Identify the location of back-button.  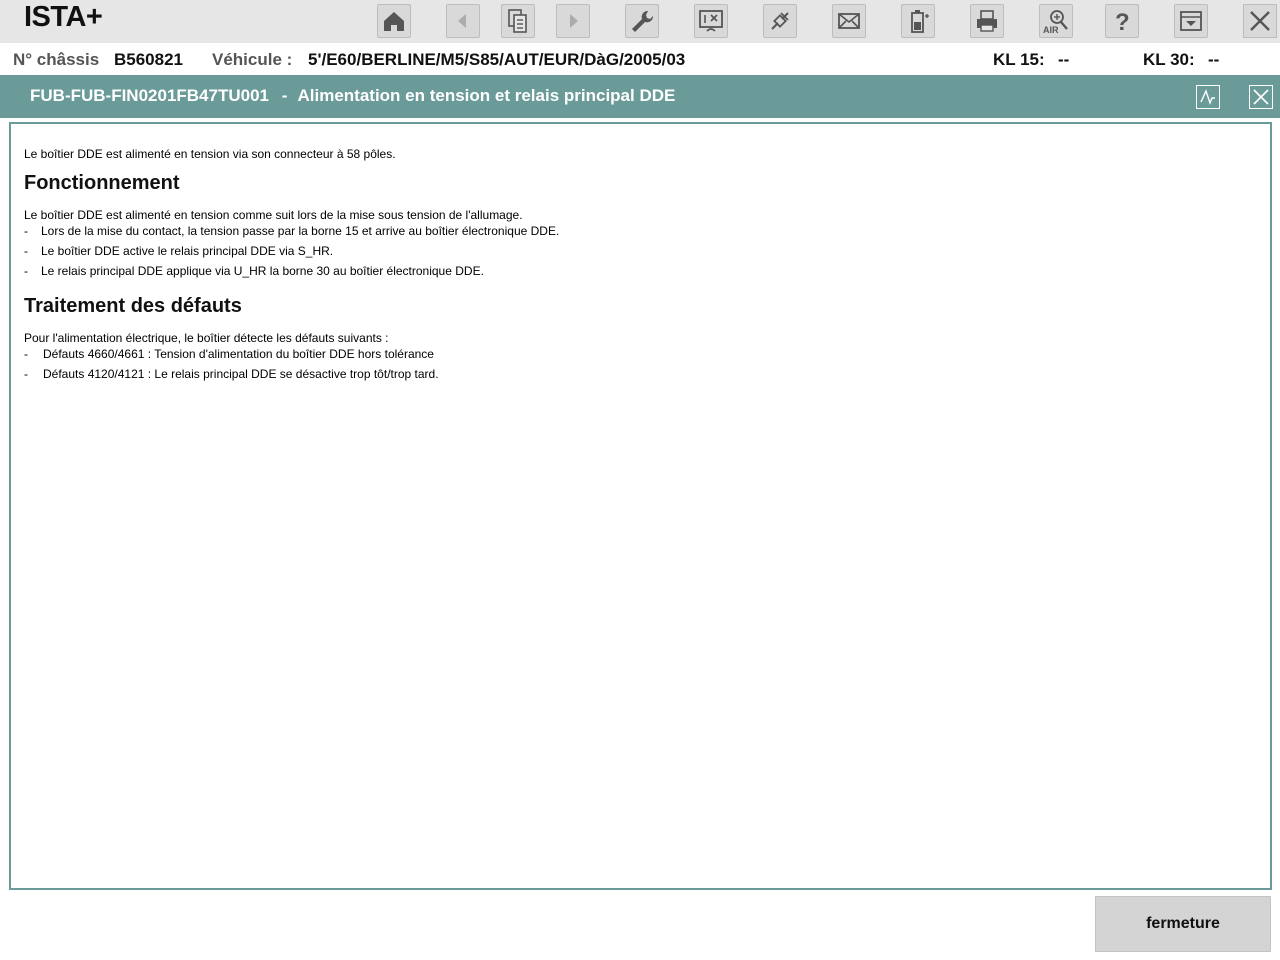
(463, 21).